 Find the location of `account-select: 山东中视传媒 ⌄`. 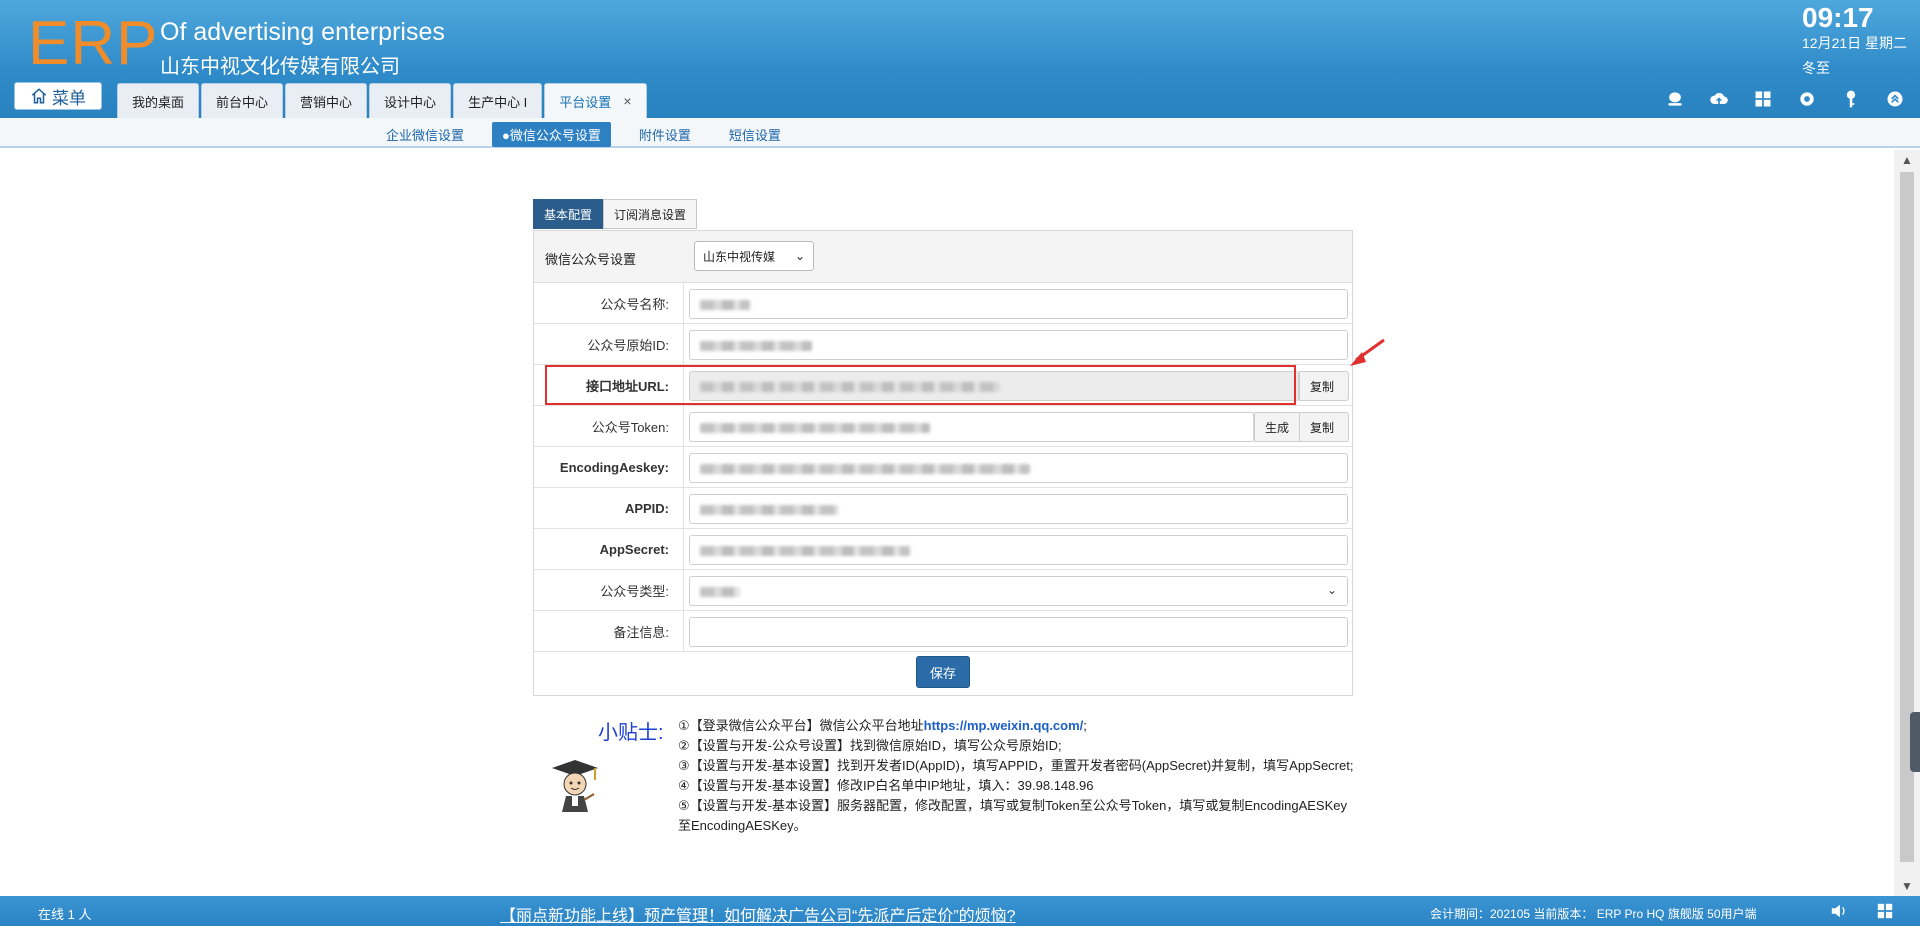

account-select: 山东中视传媒 ⌄ is located at coordinates (754, 256).